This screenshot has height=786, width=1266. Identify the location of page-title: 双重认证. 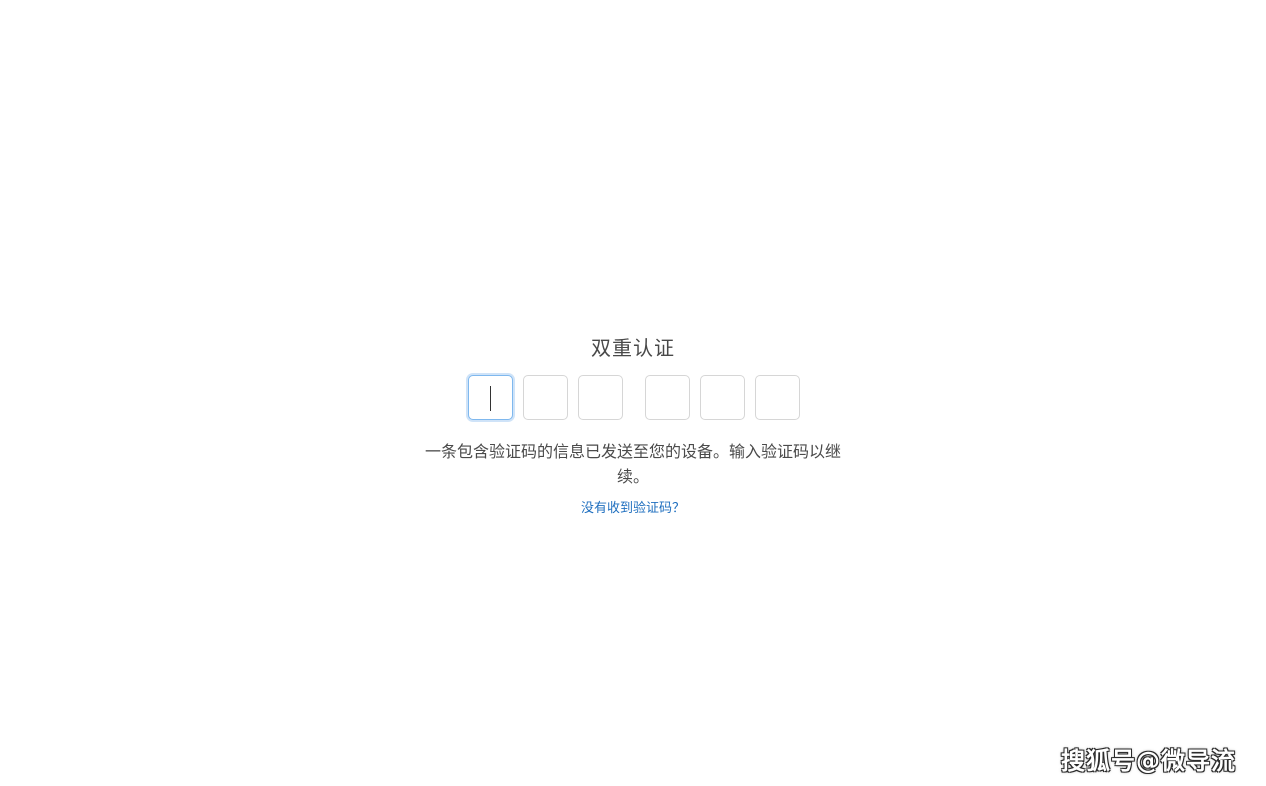
(633, 348).